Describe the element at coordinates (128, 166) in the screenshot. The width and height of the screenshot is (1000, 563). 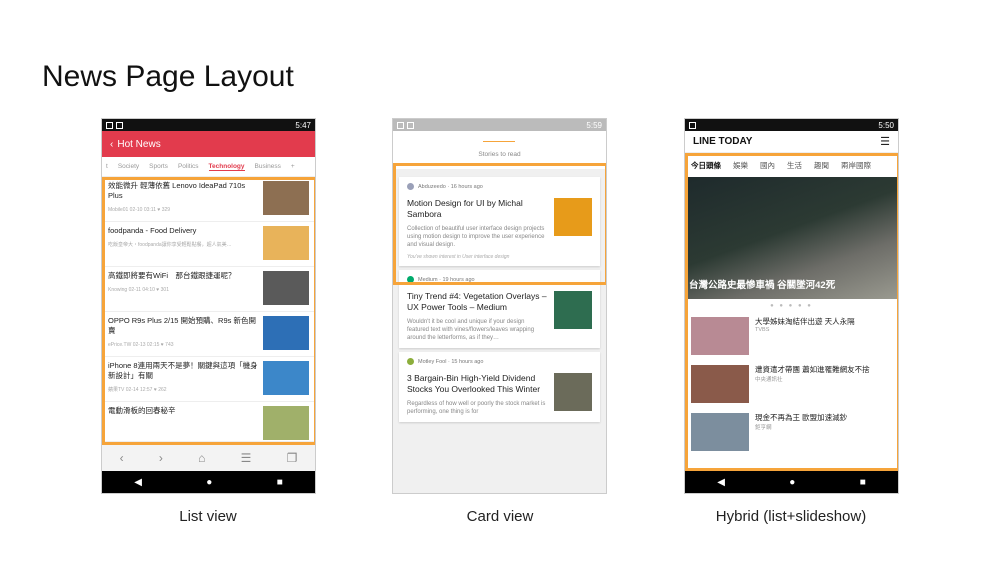
I see `tab-society: Society` at that location.